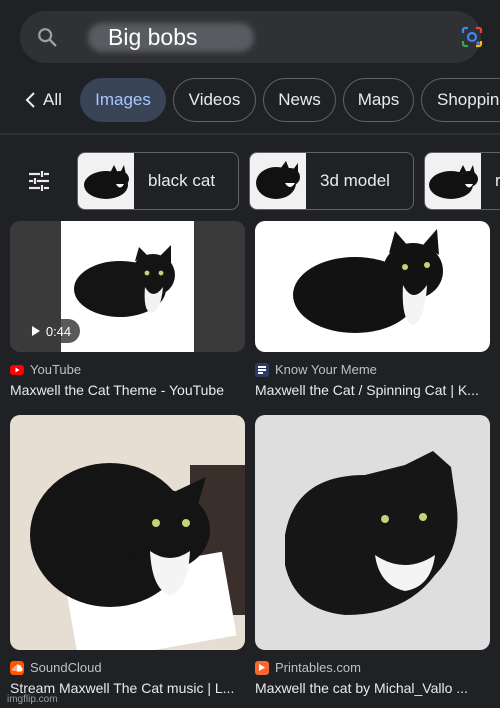 This screenshot has width=500, height=708. I want to click on source-name: YouTube, so click(56, 369).